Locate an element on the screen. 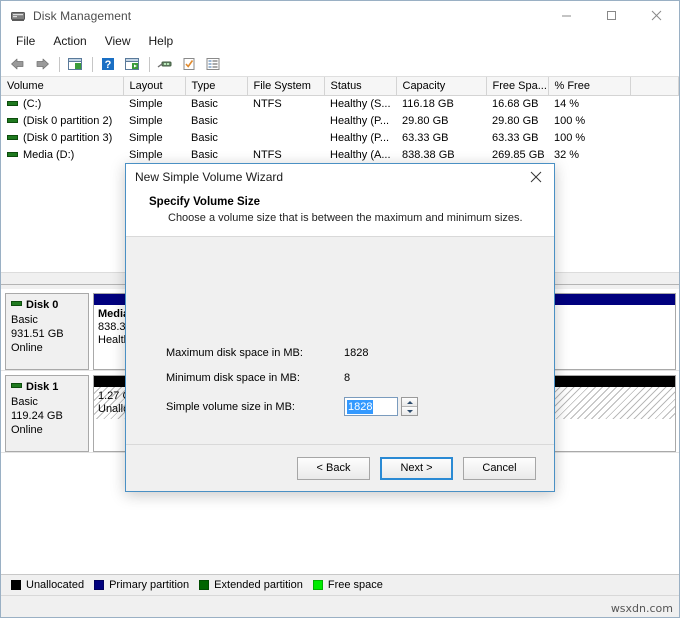 The height and width of the screenshot is (618, 680). disk-management-icon is located at coordinates (18, 16).